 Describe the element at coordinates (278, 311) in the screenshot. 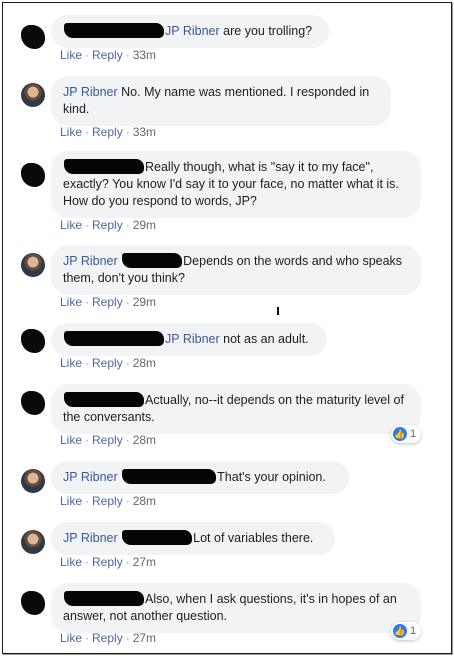

I see `stray-mark` at that location.